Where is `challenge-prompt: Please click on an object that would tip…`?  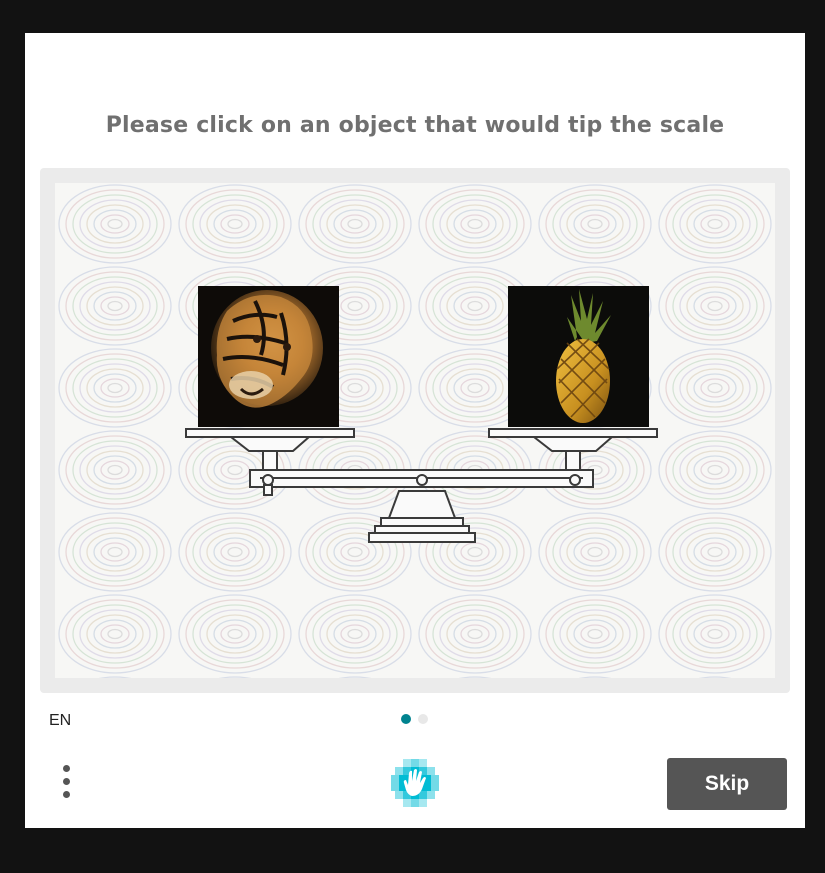
challenge-prompt: Please click on an object that would tip… is located at coordinates (415, 125).